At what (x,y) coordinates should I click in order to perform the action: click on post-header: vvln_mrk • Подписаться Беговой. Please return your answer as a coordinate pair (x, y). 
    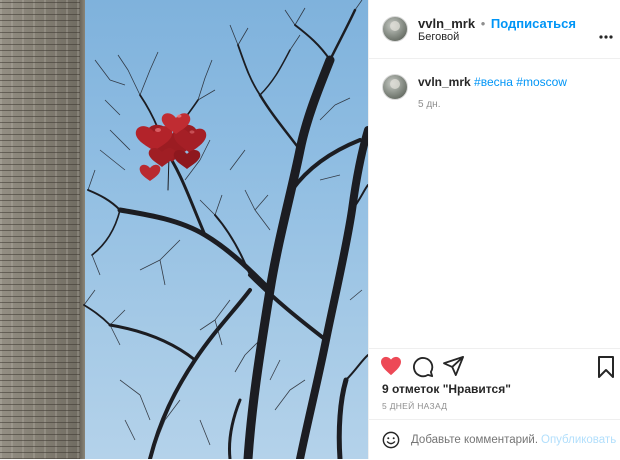
    Looking at the image, I should click on (494, 29).